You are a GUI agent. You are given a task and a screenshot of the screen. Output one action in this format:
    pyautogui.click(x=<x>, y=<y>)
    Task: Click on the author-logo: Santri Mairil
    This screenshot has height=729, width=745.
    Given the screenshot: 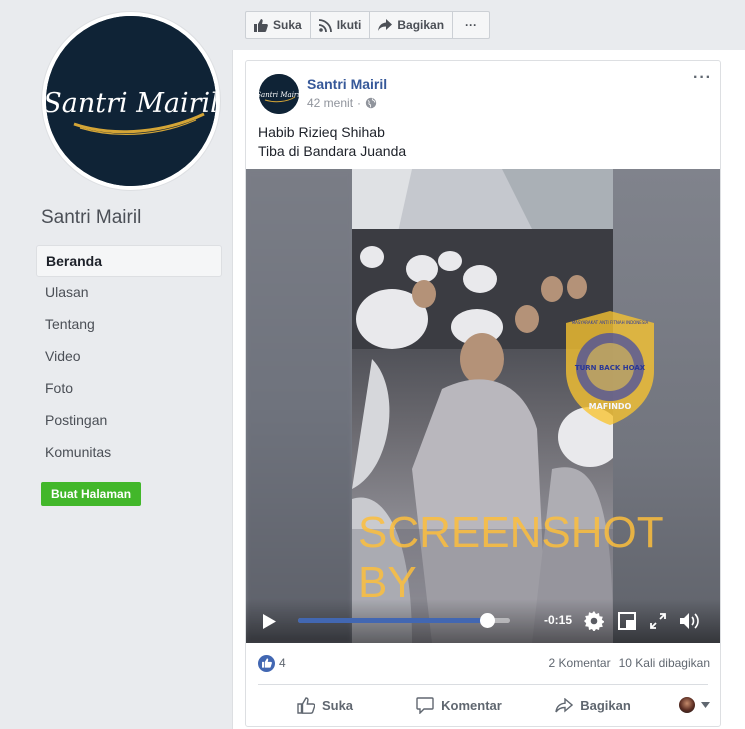 What is the action you would take?
    pyautogui.click(x=279, y=94)
    